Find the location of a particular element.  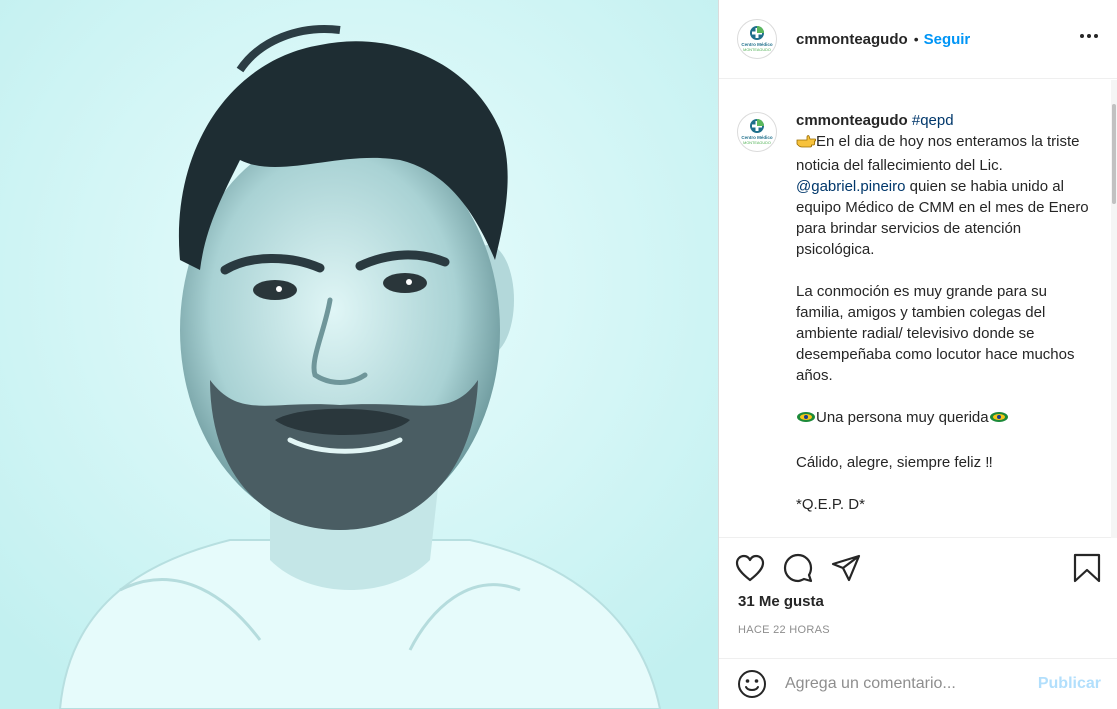

save-button is located at coordinates (1081, 568).